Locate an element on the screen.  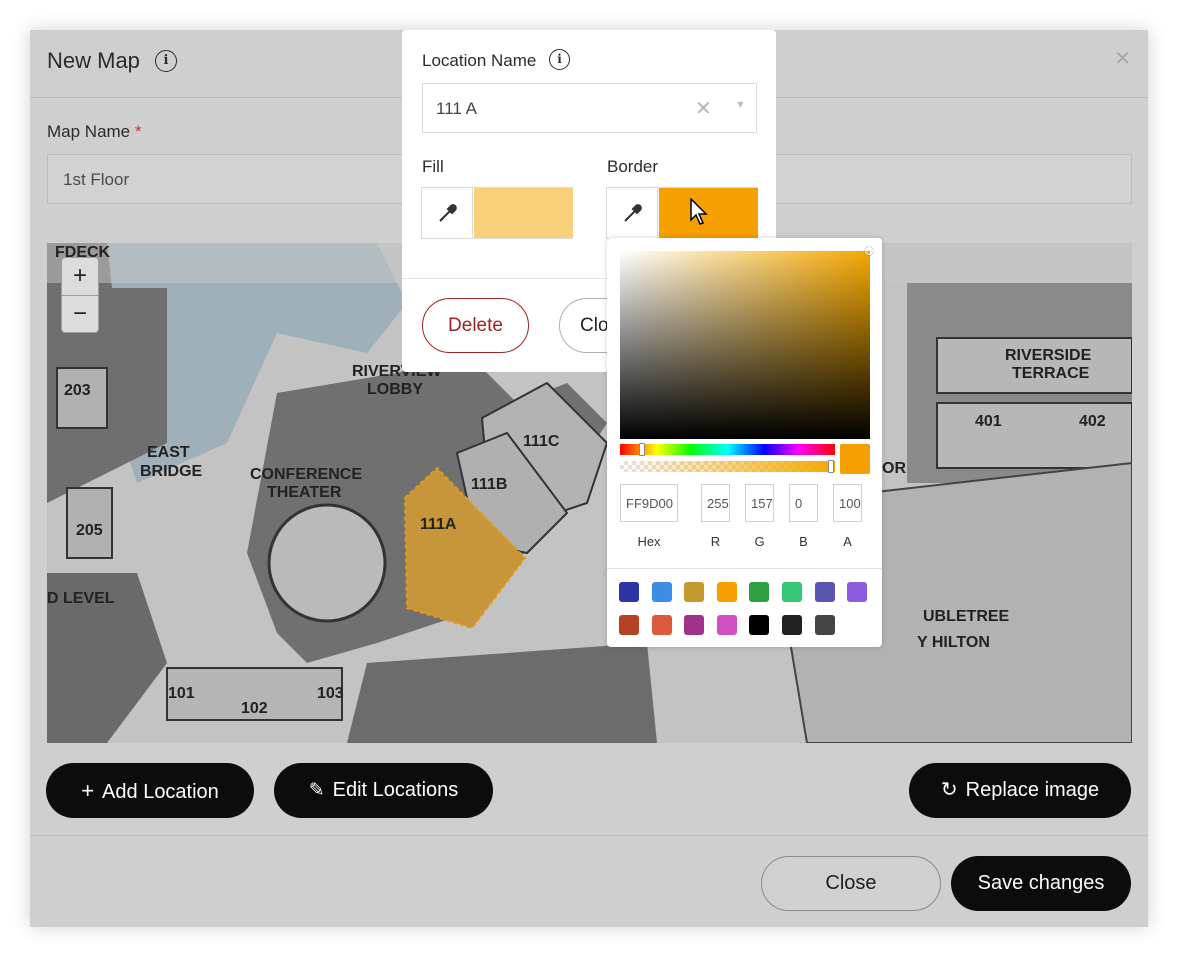
svg-text: UBLETREE is located at coordinates (966, 616).